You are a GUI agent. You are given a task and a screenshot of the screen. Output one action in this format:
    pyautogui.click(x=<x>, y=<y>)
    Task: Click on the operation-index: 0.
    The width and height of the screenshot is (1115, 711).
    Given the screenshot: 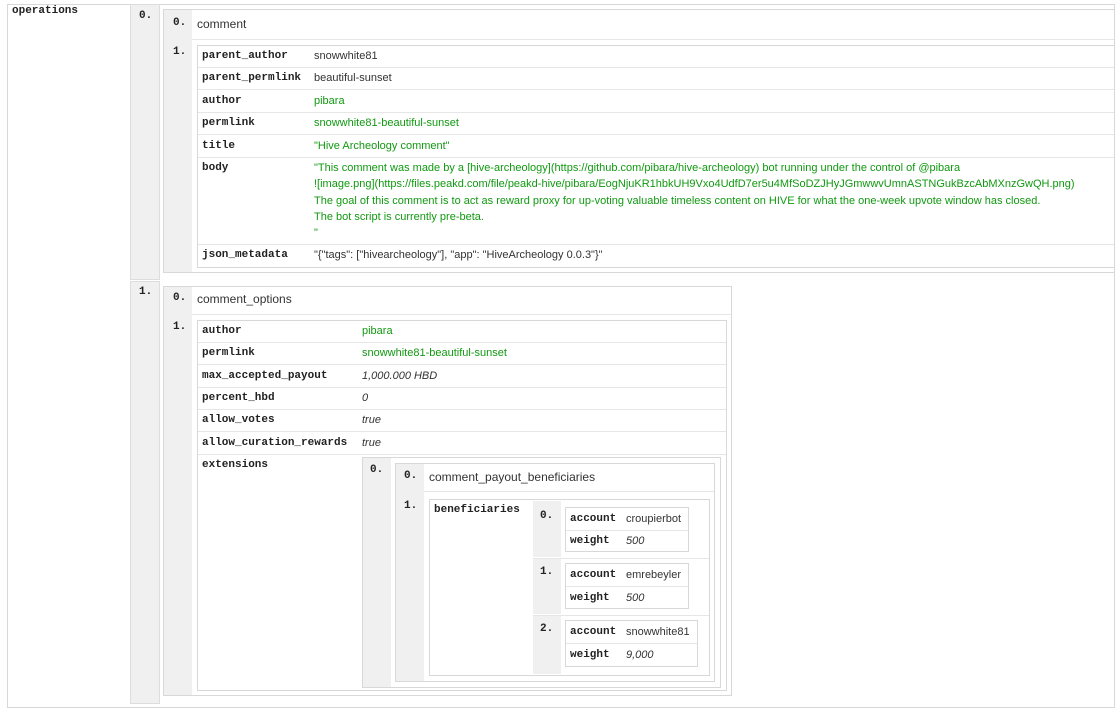 What is the action you would take?
    pyautogui.click(x=146, y=16)
    